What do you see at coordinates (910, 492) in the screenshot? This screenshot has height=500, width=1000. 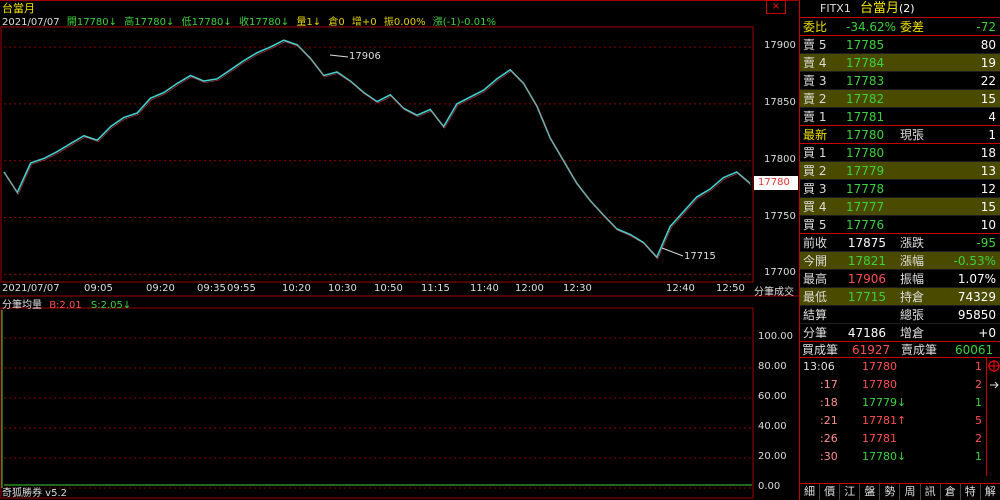 I see `panel-tab: 周` at bounding box center [910, 492].